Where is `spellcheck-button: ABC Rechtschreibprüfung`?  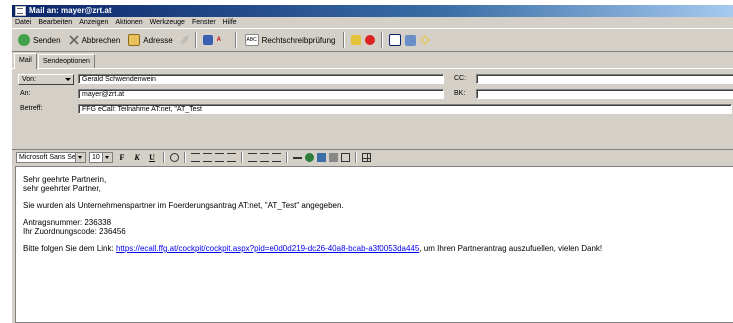
spellcheck-button: ABC Rechtschreibprüfung is located at coordinates (290, 40).